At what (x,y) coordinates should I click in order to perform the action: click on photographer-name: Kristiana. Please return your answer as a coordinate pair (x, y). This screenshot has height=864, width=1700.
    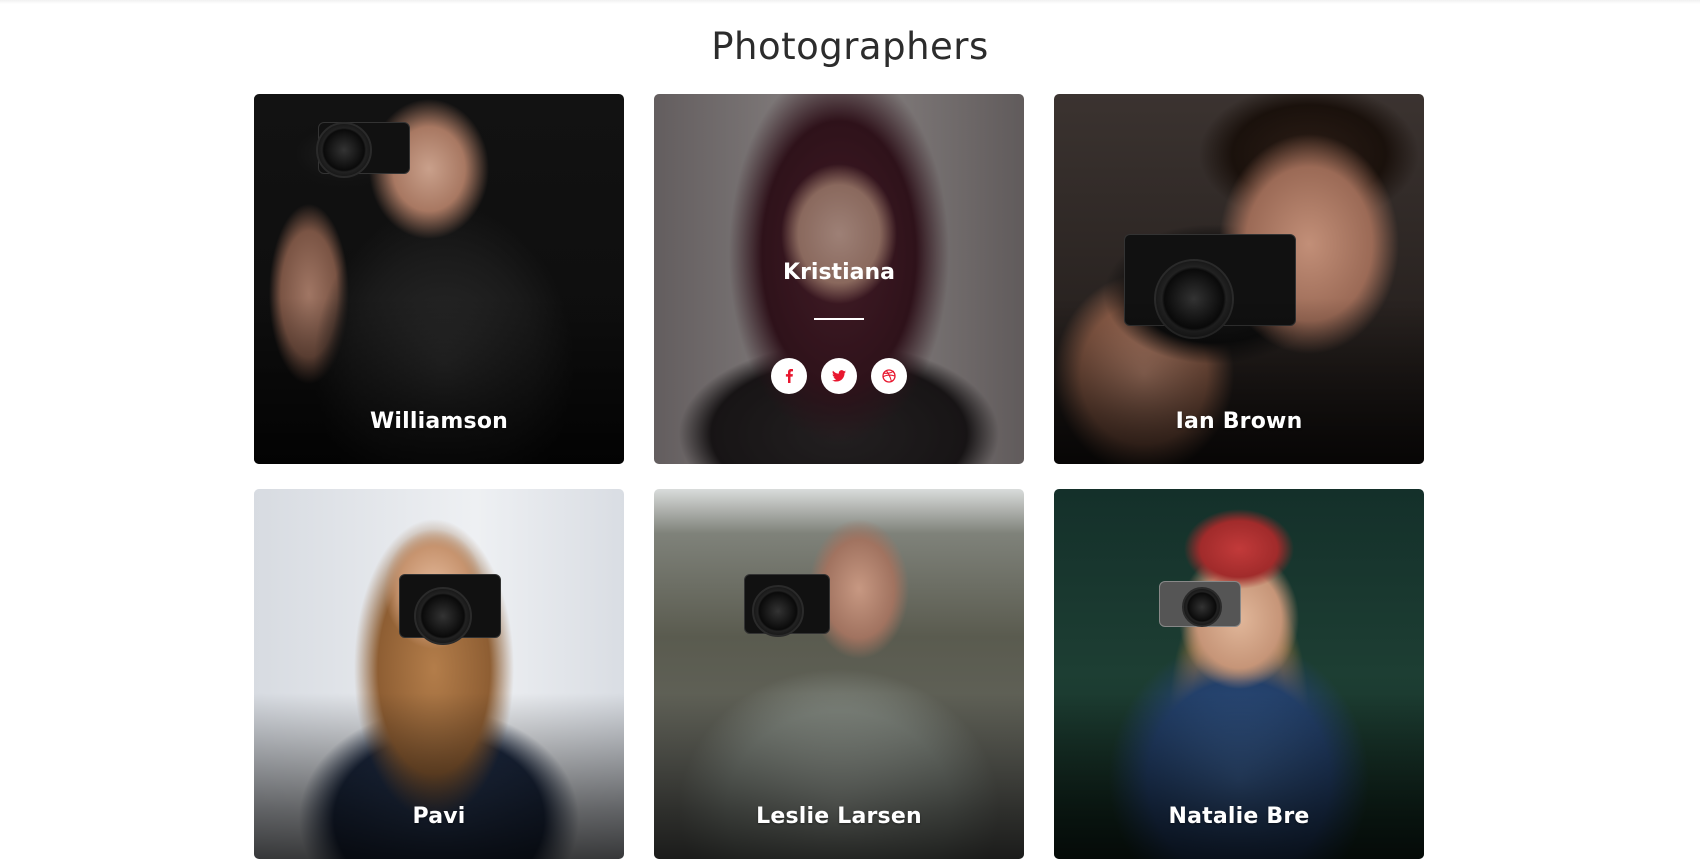
    Looking at the image, I should click on (839, 272).